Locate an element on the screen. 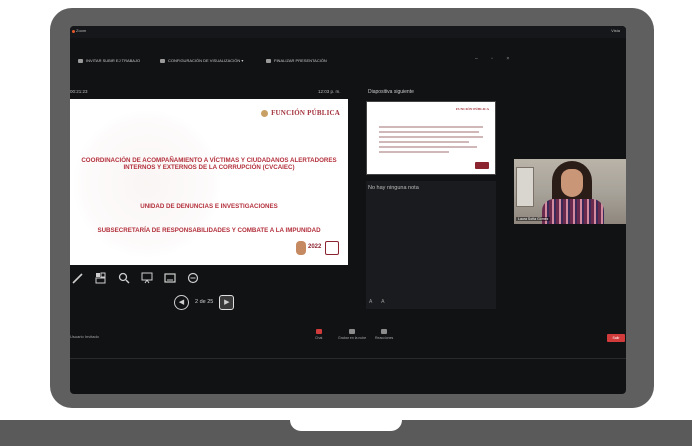 This screenshot has width=692, height=446. notes-font-size-controls: A A is located at coordinates (379, 302).